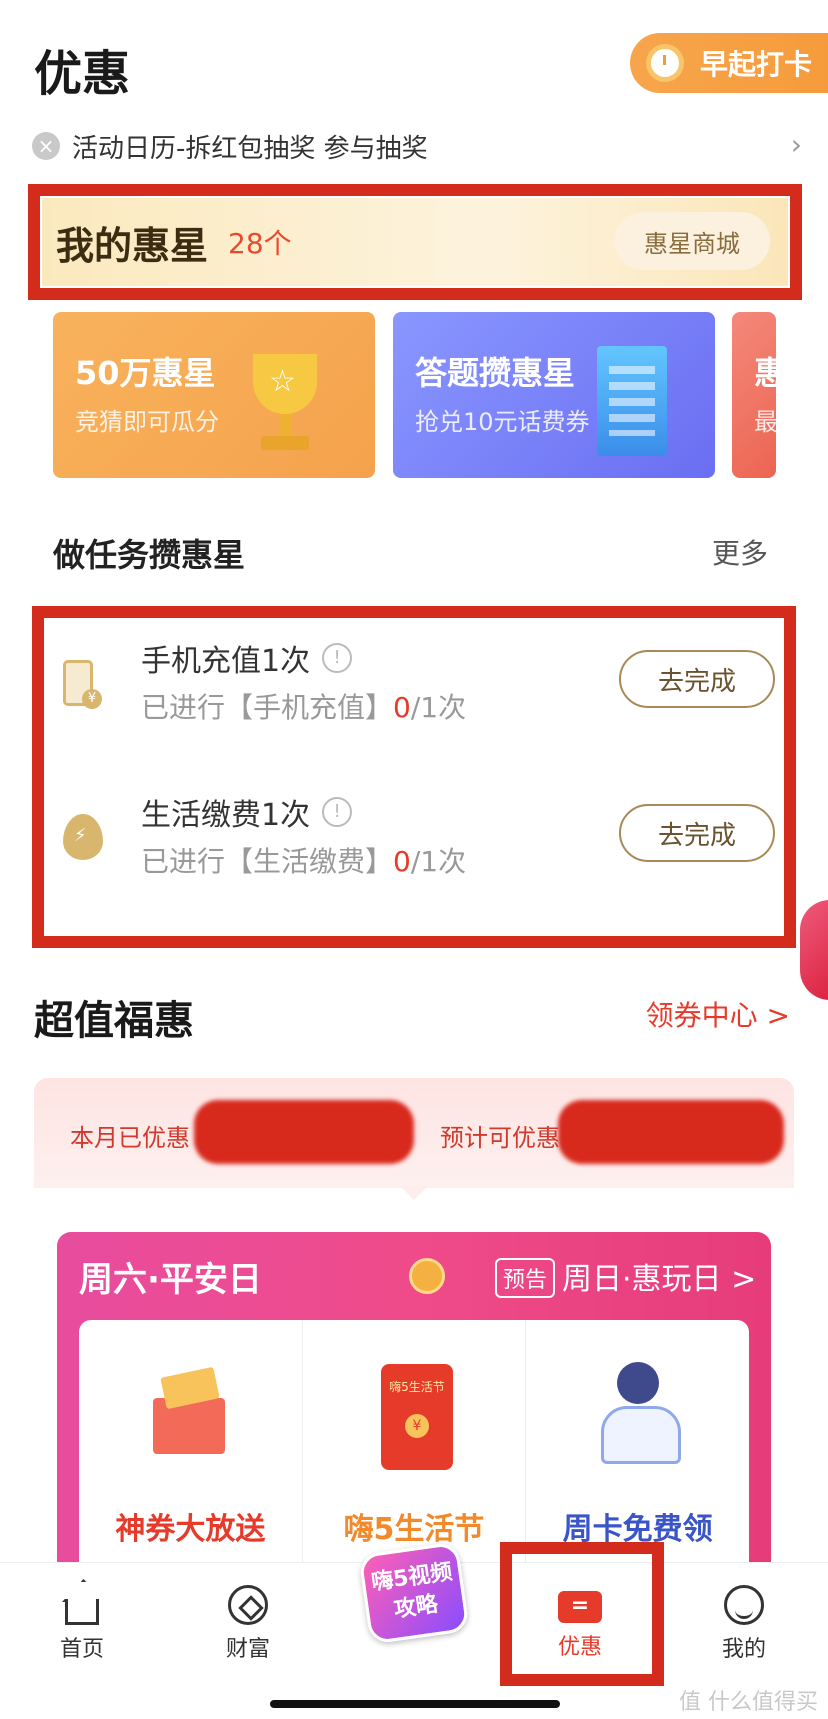 The height and width of the screenshot is (1719, 828). I want to click on doctor-icon, so click(638, 1412).